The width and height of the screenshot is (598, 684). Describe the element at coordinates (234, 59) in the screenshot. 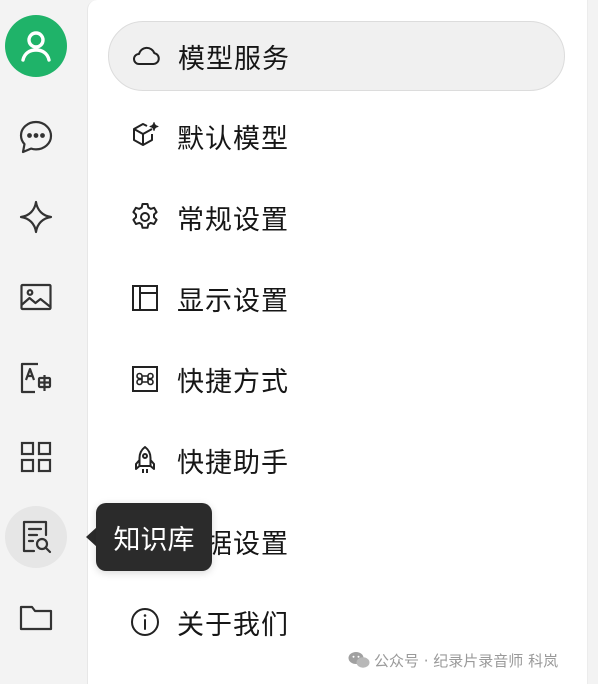

I see `menu-item-label: 模型服务` at that location.